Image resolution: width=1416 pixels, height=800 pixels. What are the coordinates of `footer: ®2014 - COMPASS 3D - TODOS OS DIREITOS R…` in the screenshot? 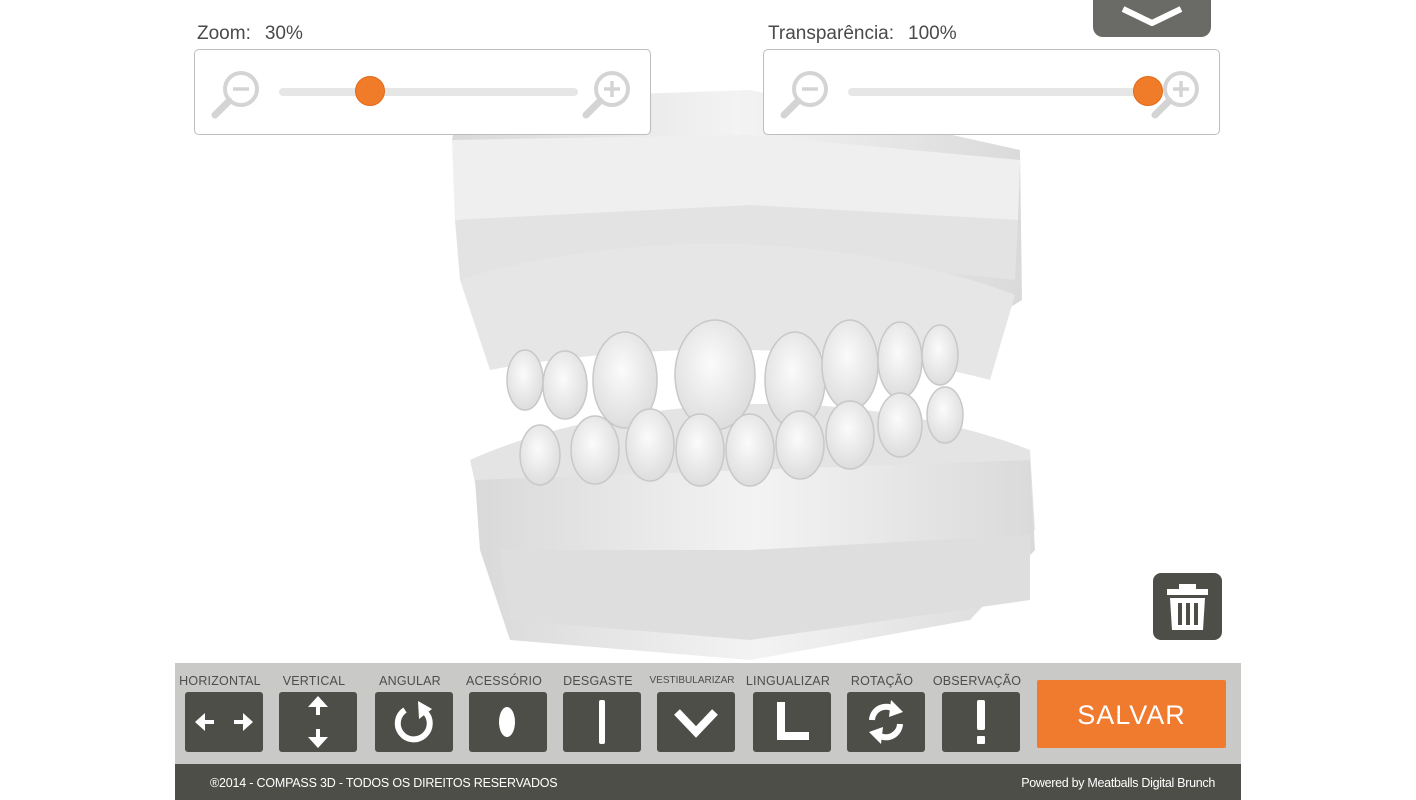 It's located at (708, 782).